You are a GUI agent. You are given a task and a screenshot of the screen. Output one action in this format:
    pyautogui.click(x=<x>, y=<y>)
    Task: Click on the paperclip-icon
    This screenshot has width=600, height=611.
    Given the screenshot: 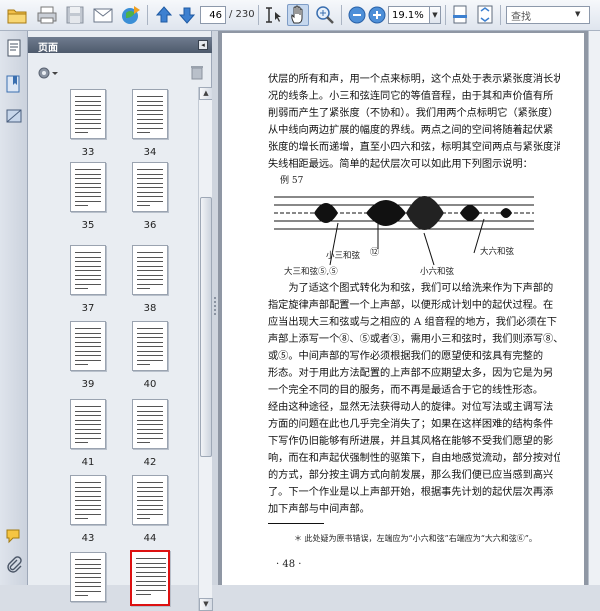 What is the action you would take?
    pyautogui.click(x=14, y=564)
    